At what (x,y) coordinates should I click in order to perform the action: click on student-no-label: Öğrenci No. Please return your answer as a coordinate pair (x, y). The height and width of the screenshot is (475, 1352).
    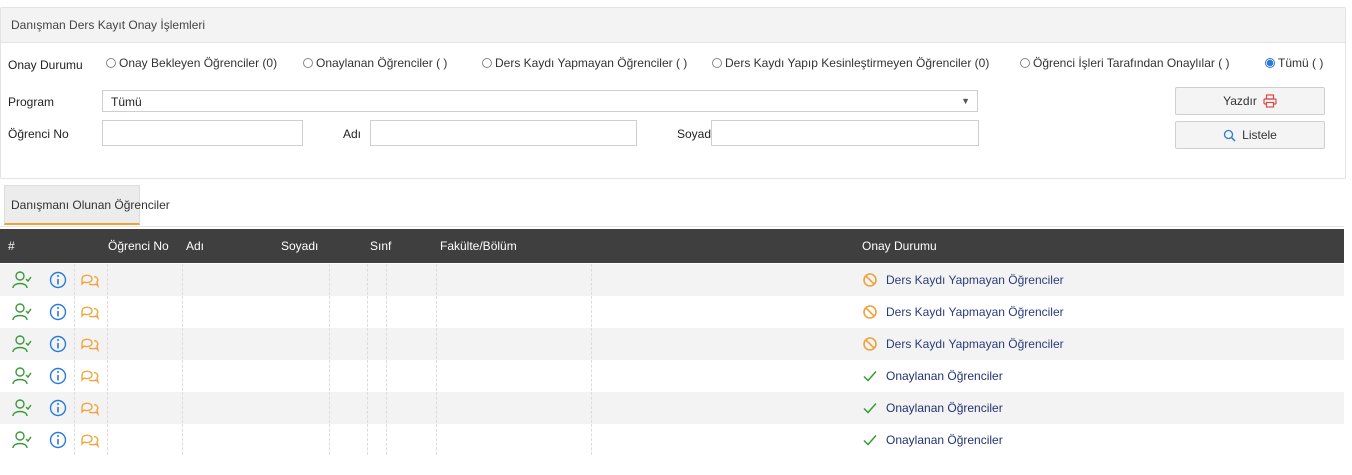
    Looking at the image, I should click on (38, 134).